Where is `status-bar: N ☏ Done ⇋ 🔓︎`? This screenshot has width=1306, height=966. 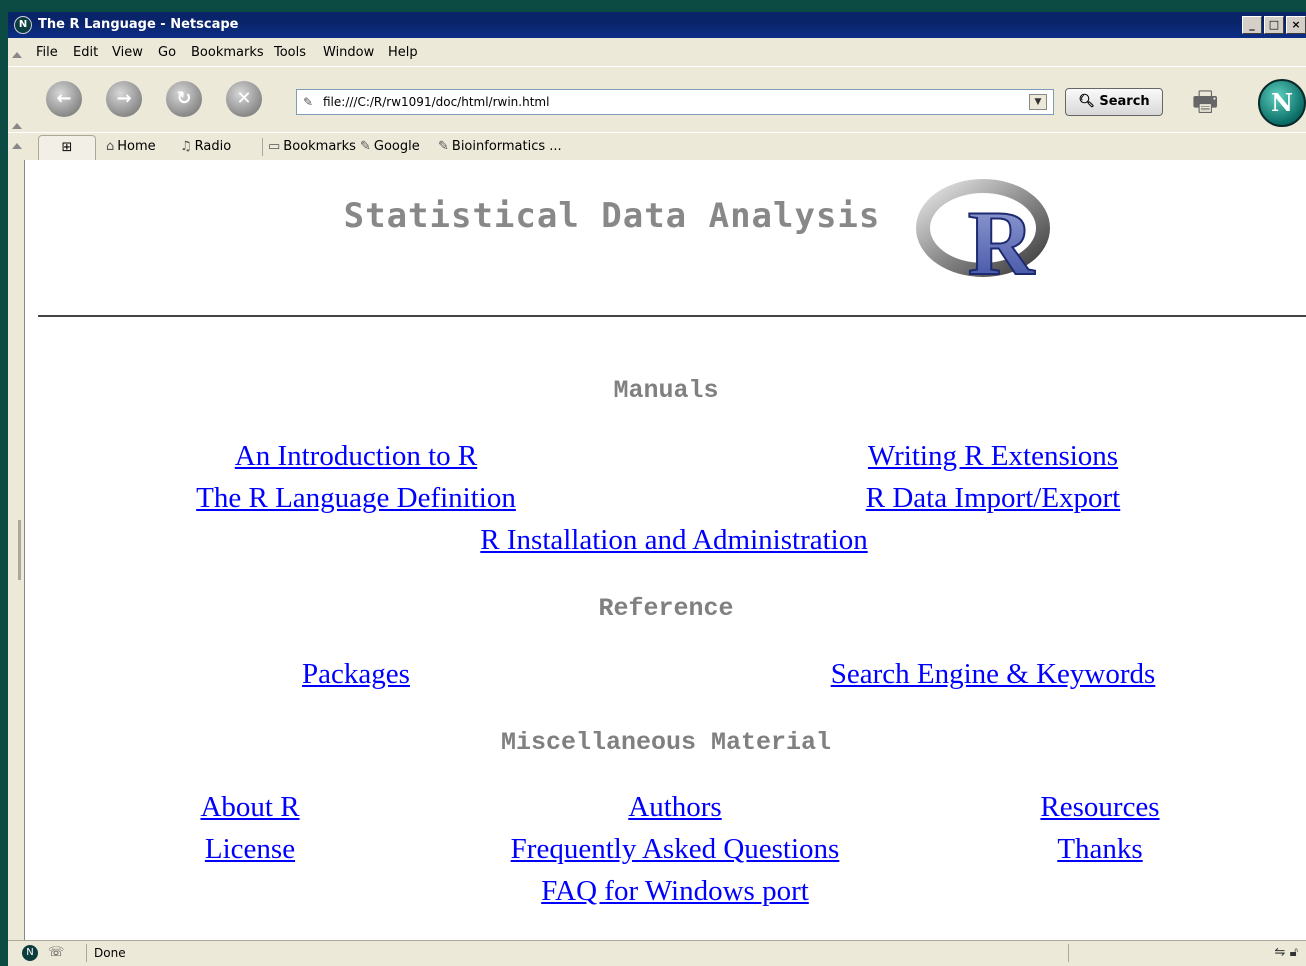 status-bar: N ☏ Done ⇋ 🔓︎ is located at coordinates (657, 953).